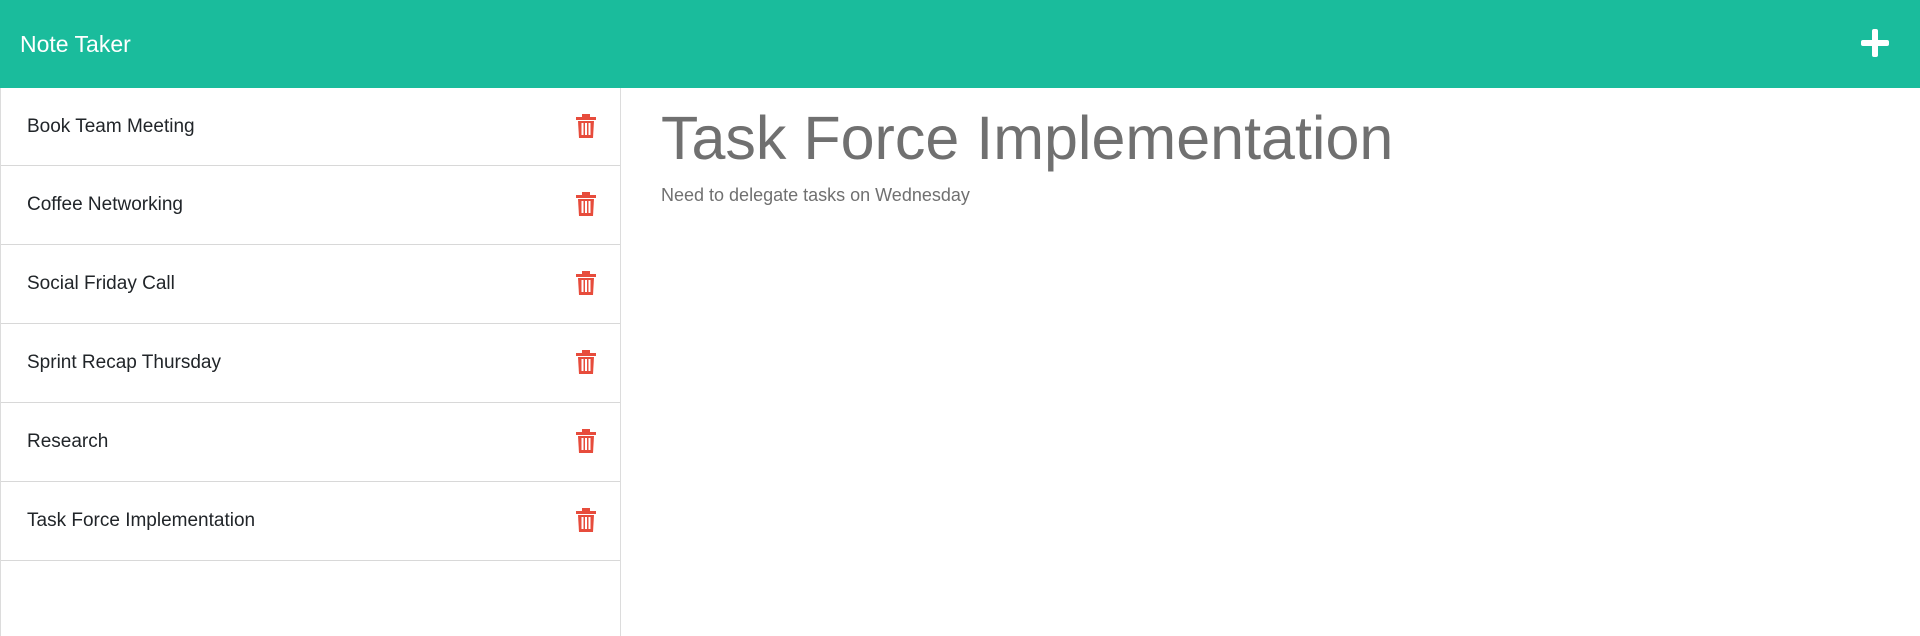 The height and width of the screenshot is (636, 1920). I want to click on list-item: Sprint Recap Thursday, so click(310, 363).